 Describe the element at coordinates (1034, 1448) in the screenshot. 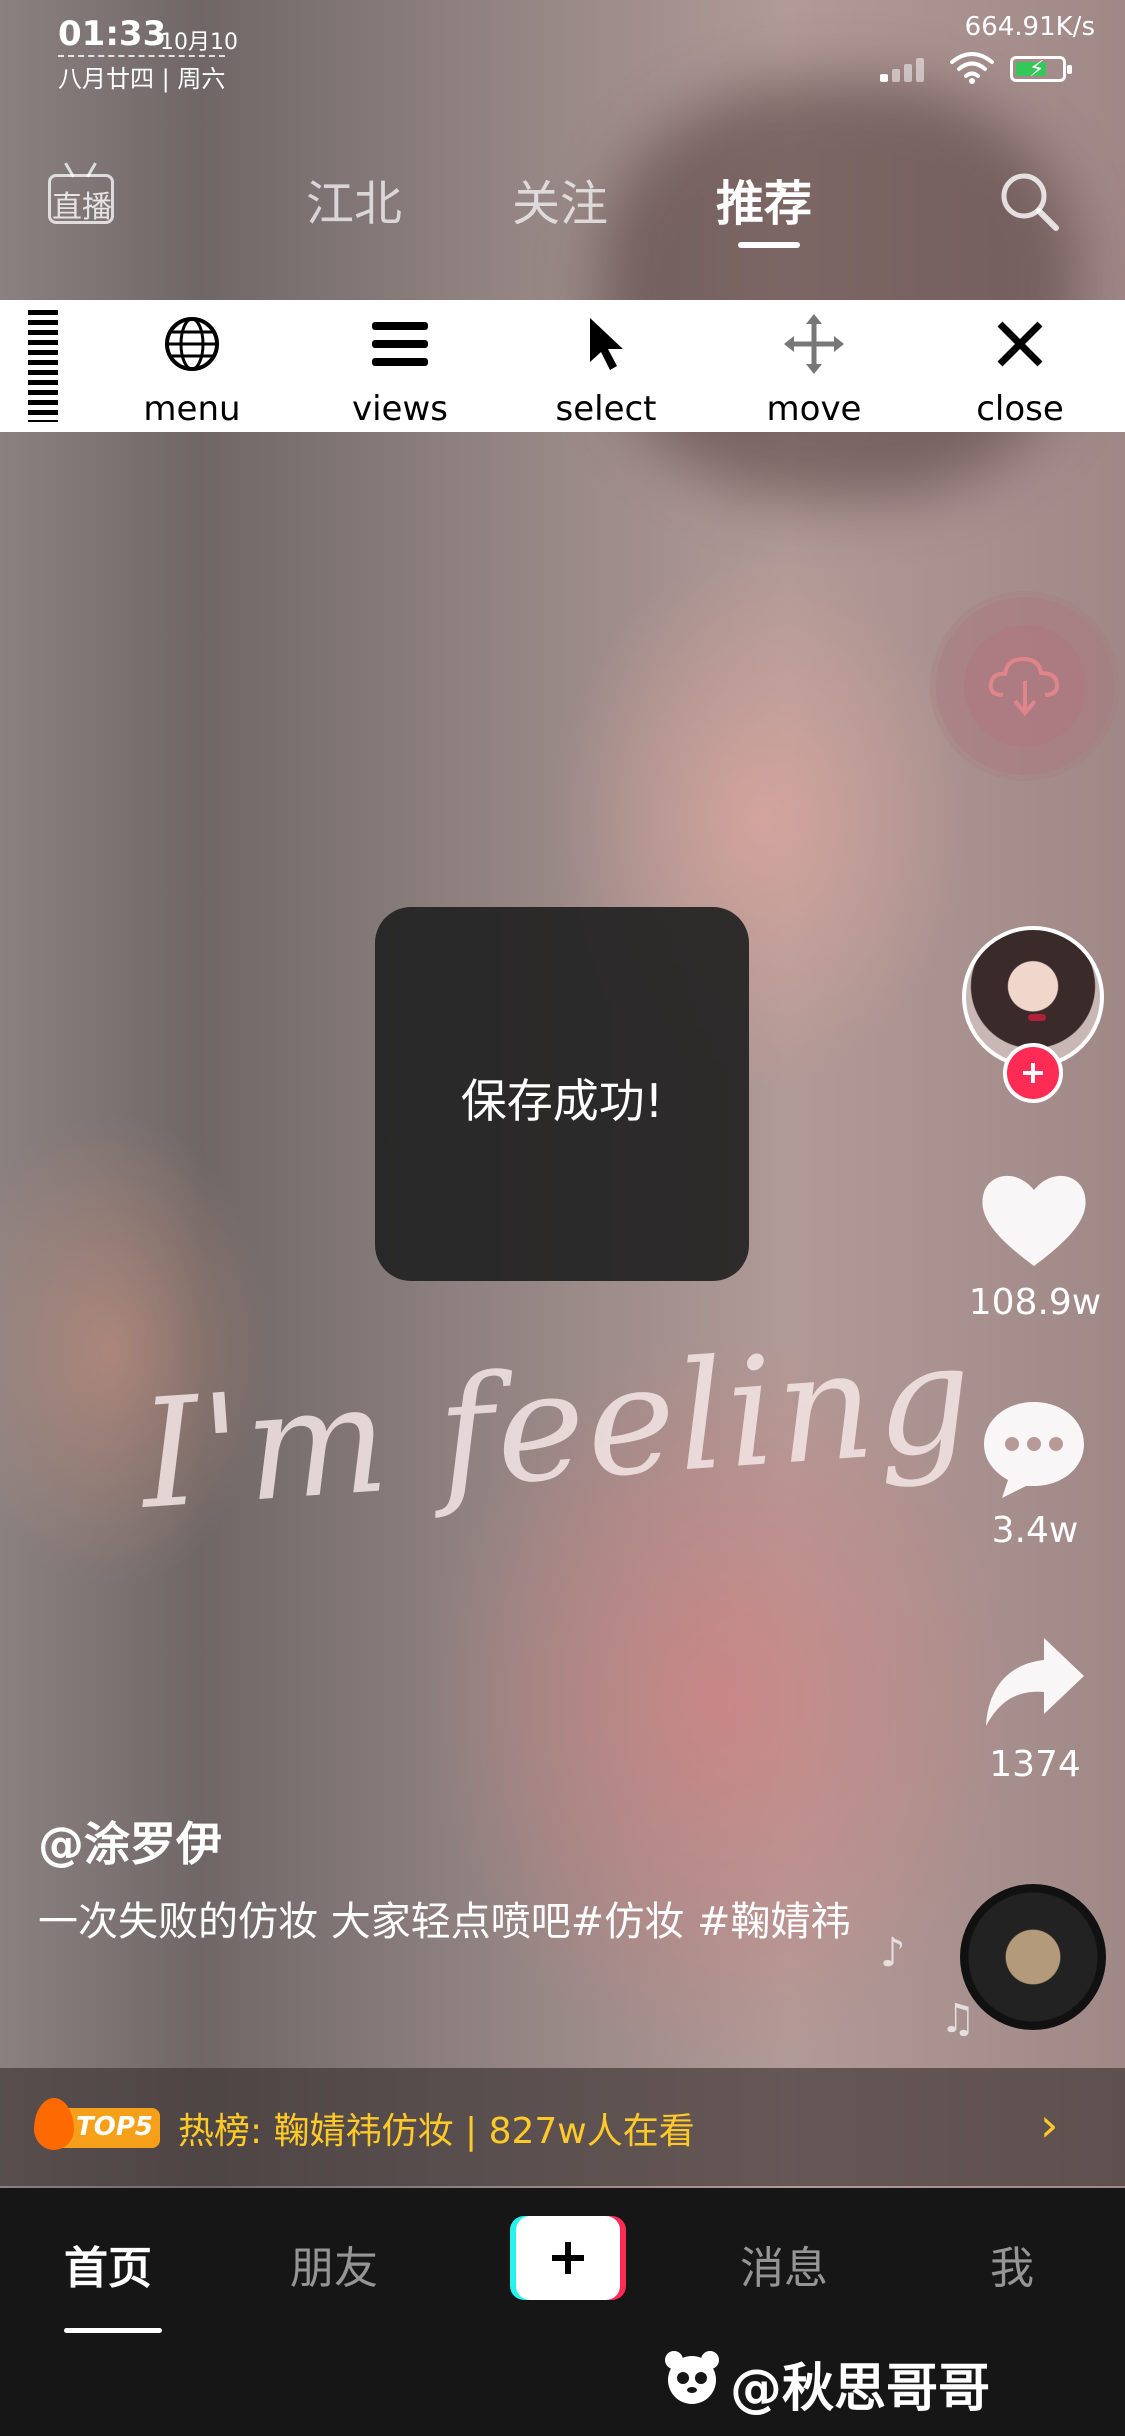

I see `comment-icon` at that location.